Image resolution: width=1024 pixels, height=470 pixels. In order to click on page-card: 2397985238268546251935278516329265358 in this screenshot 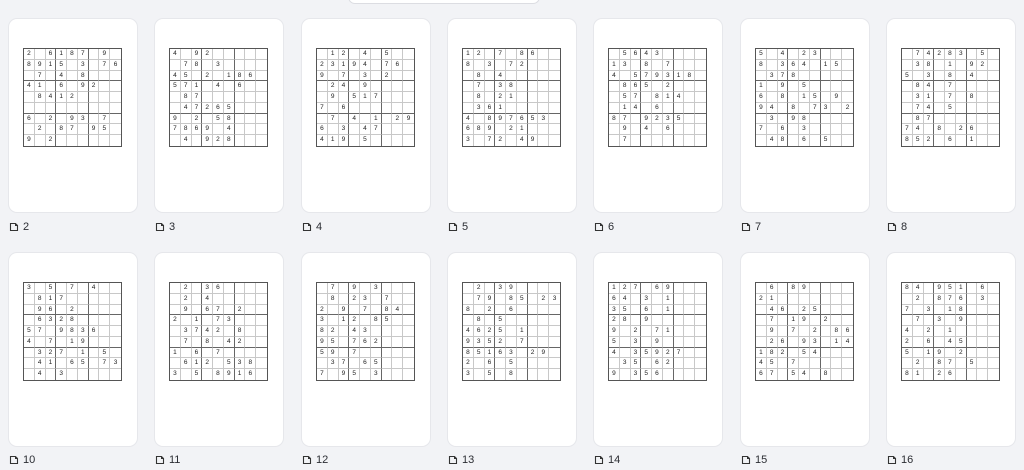, I will do `click(512, 349)`.